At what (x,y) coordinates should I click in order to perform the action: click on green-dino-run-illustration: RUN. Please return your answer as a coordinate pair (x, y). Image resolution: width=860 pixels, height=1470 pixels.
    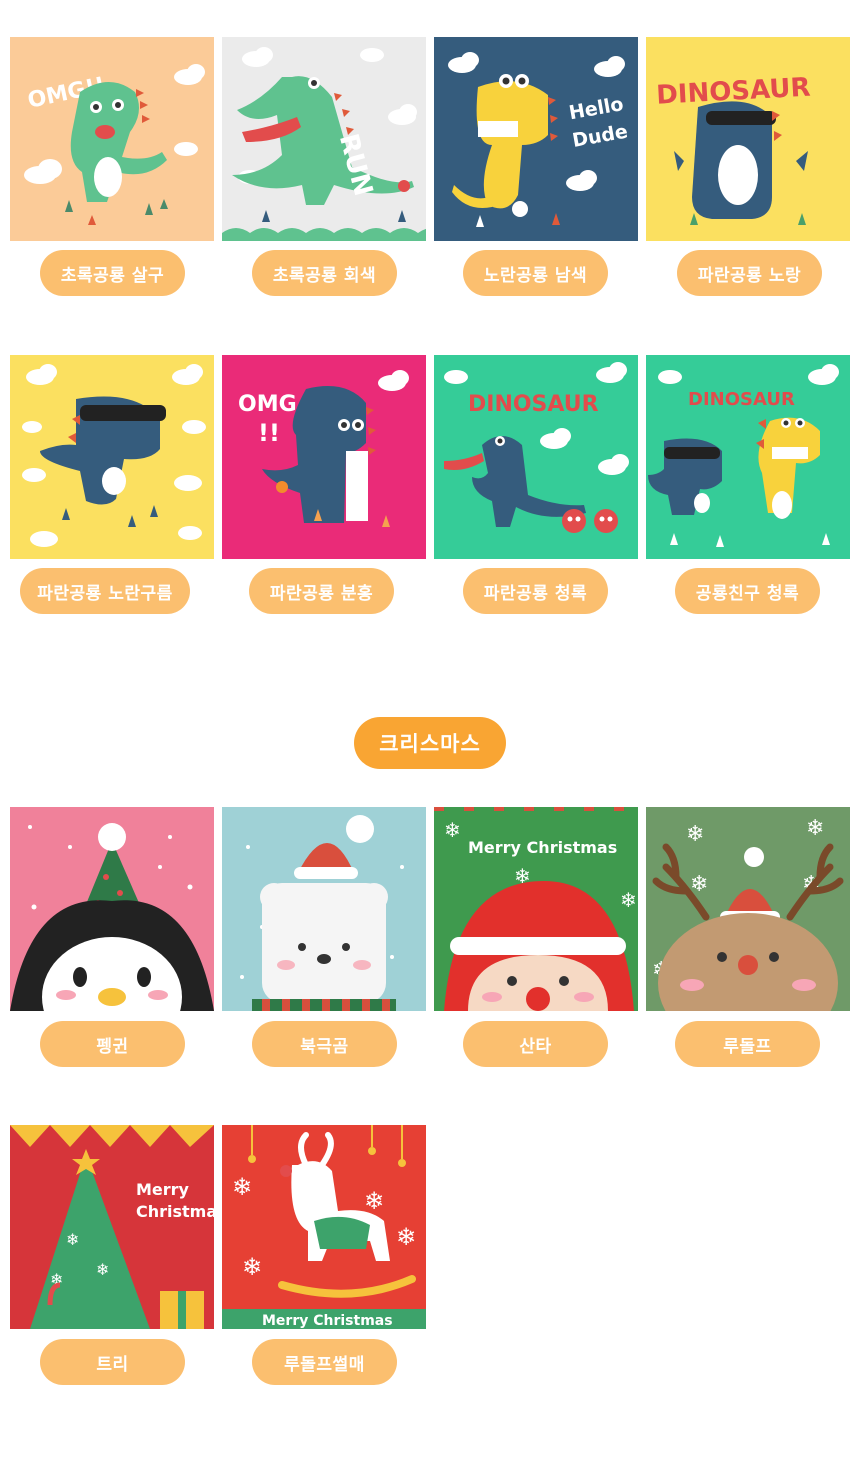
    Looking at the image, I should click on (324, 139).